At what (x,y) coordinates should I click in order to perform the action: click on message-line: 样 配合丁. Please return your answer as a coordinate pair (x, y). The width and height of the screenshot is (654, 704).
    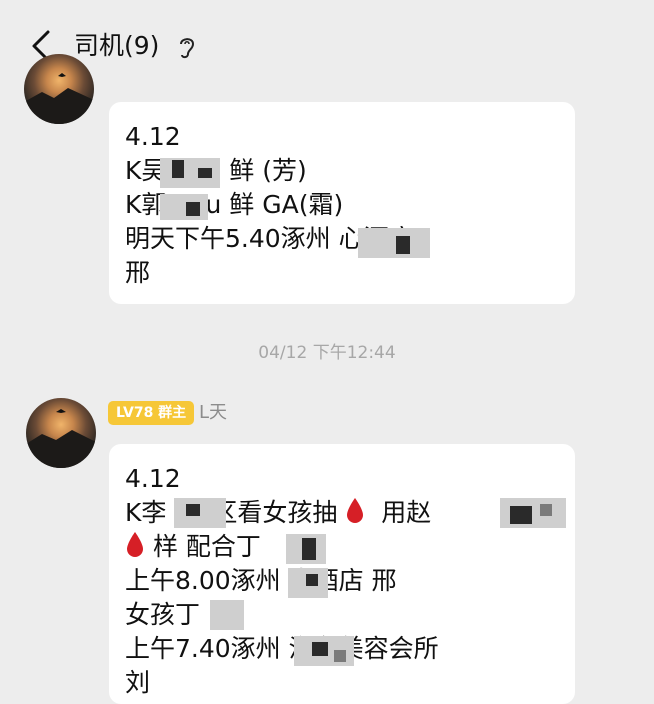
    Looking at the image, I should click on (341, 547).